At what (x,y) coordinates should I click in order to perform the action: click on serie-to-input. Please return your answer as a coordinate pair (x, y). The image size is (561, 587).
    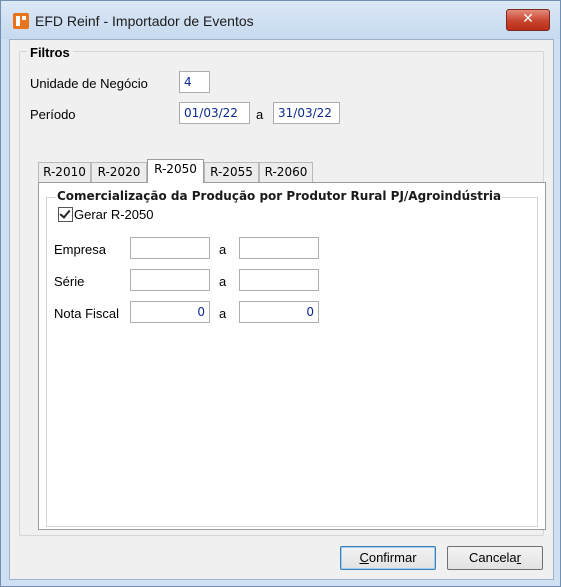
    Looking at the image, I should click on (279, 280).